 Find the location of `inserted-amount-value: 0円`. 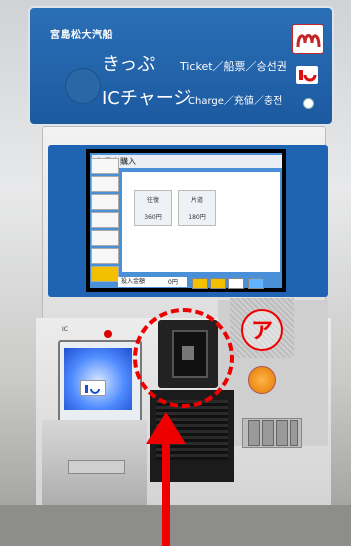

inserted-amount-value: 0円 is located at coordinates (173, 282).